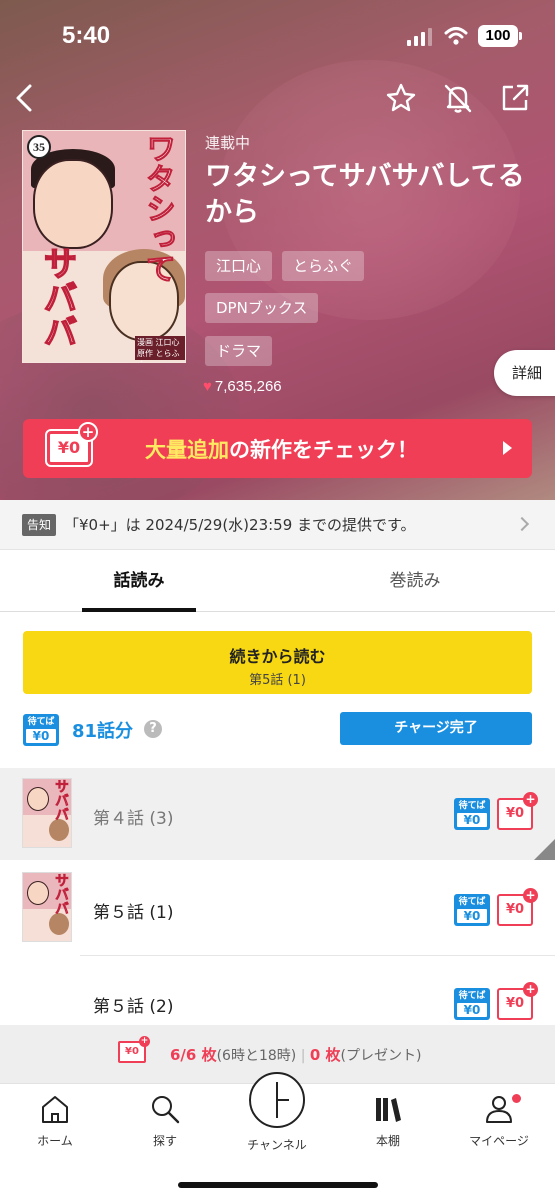  What do you see at coordinates (153, 729) in the screenshot?
I see `help-icon: ?` at bounding box center [153, 729].